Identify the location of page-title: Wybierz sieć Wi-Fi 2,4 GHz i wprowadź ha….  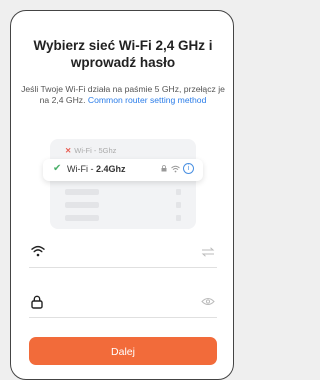
(123, 54).